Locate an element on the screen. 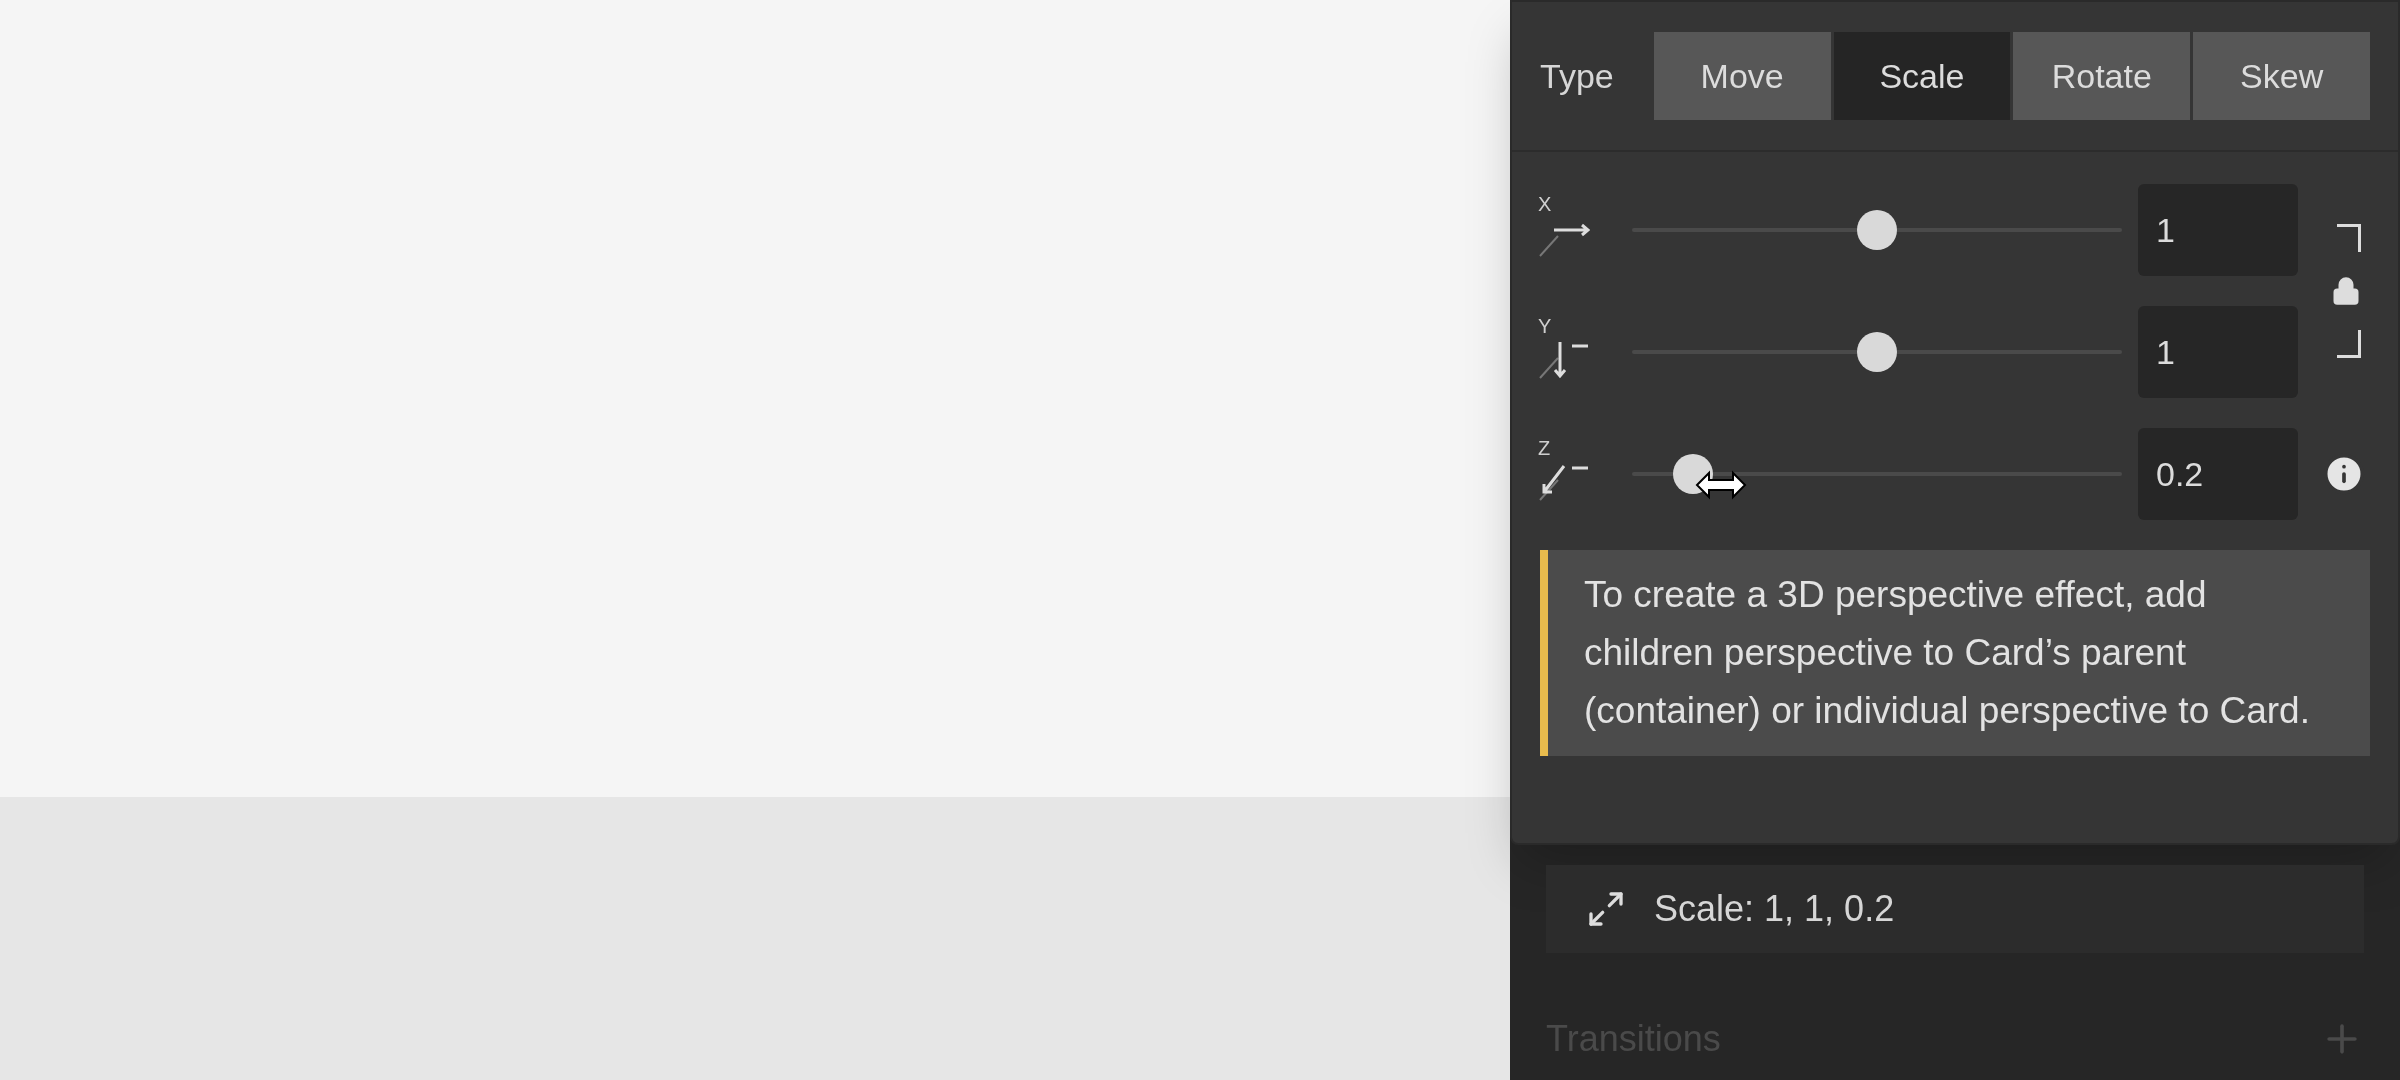 The width and height of the screenshot is (2400, 1080). type-label: Type is located at coordinates (1577, 76).